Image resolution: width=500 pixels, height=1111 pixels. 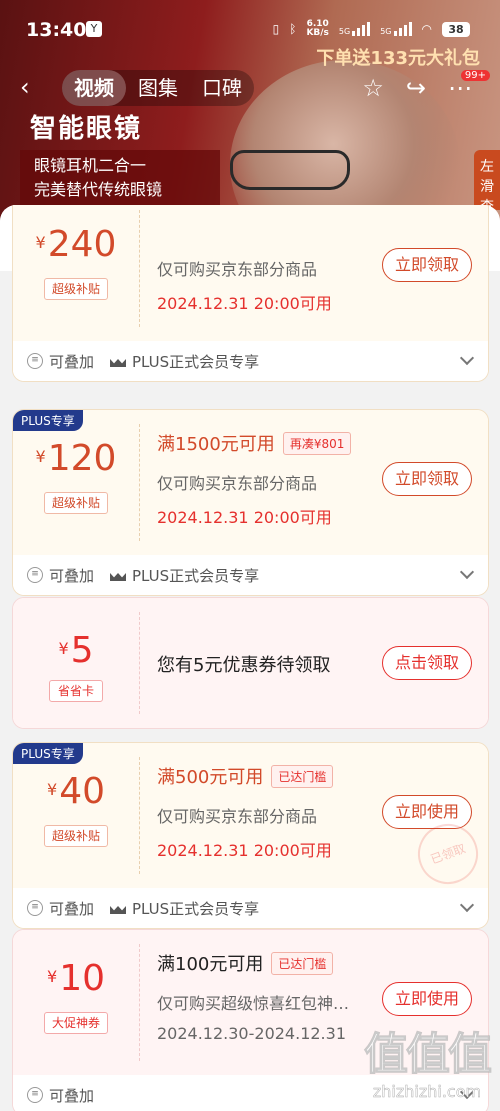 I want to click on watermark-logo: 值值值, so click(x=428, y=1055).